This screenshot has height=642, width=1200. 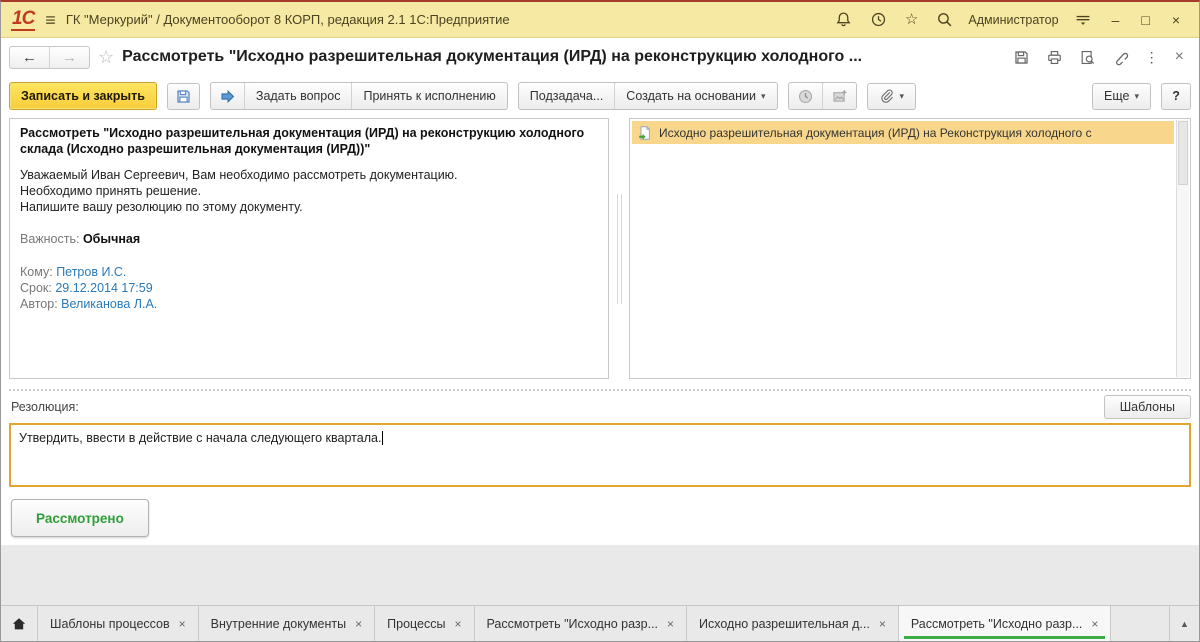 What do you see at coordinates (600, 386) in the screenshot?
I see `horizontal-splitter` at bounding box center [600, 386].